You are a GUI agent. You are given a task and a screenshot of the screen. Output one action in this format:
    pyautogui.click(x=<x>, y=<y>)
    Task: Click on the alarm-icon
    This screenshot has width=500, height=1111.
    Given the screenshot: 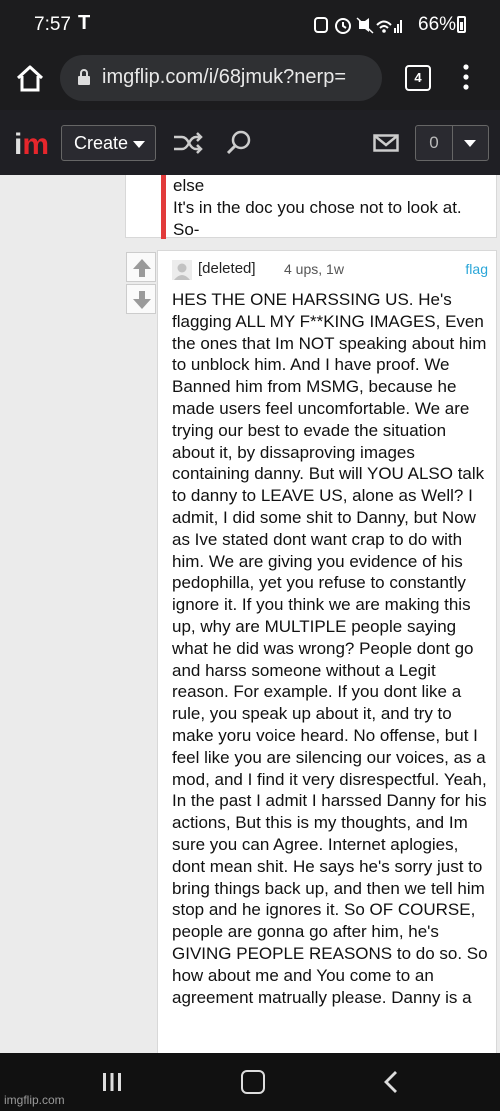 What is the action you would take?
    pyautogui.click(x=358, y=25)
    